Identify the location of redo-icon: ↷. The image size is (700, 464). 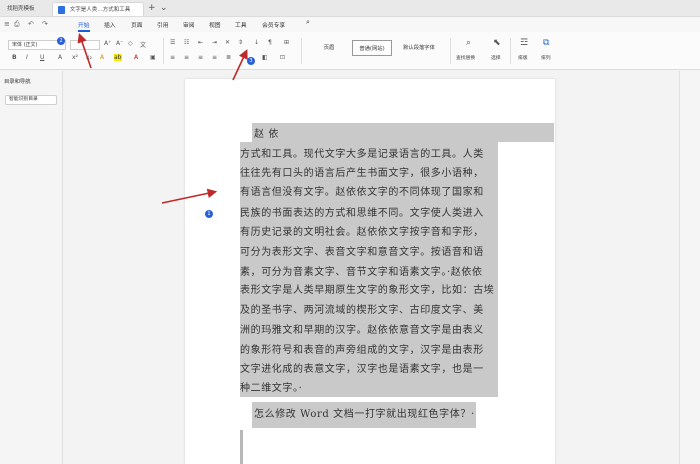
(45, 24).